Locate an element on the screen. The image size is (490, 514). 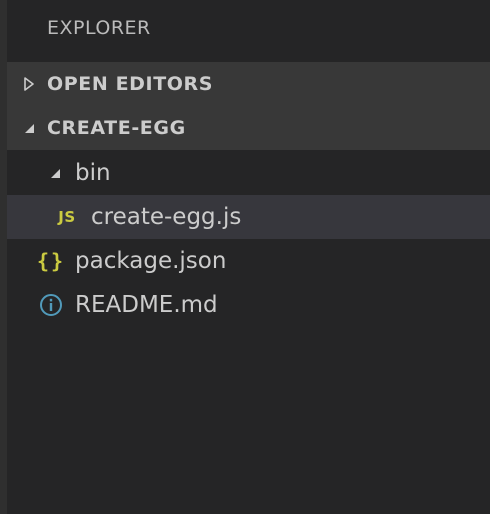
json-file-icon: {} is located at coordinates (51, 261).